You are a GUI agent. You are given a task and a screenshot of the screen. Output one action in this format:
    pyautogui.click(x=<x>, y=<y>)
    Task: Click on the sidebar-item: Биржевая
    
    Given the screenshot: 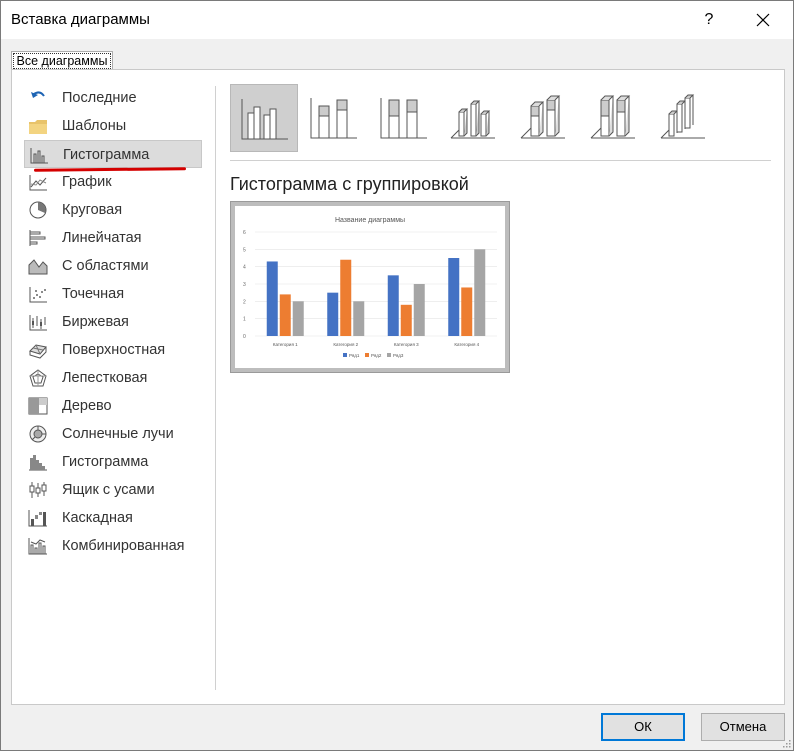 What is the action you would take?
    pyautogui.click(x=113, y=322)
    